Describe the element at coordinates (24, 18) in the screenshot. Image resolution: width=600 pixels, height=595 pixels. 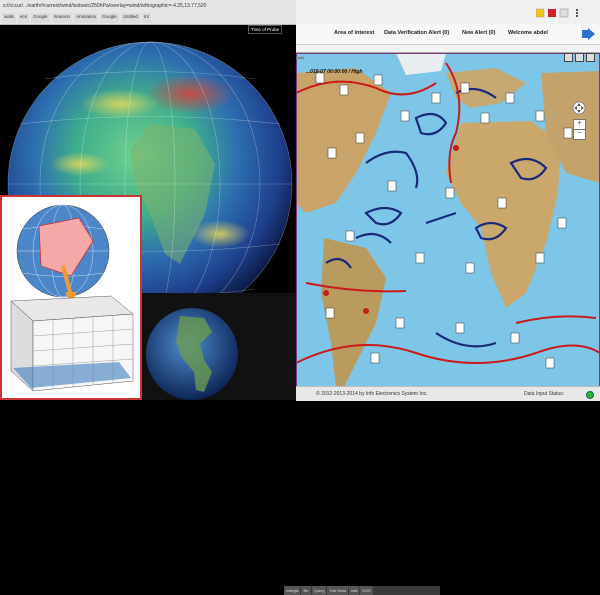
I see `bookmark-item: ecs` at that location.